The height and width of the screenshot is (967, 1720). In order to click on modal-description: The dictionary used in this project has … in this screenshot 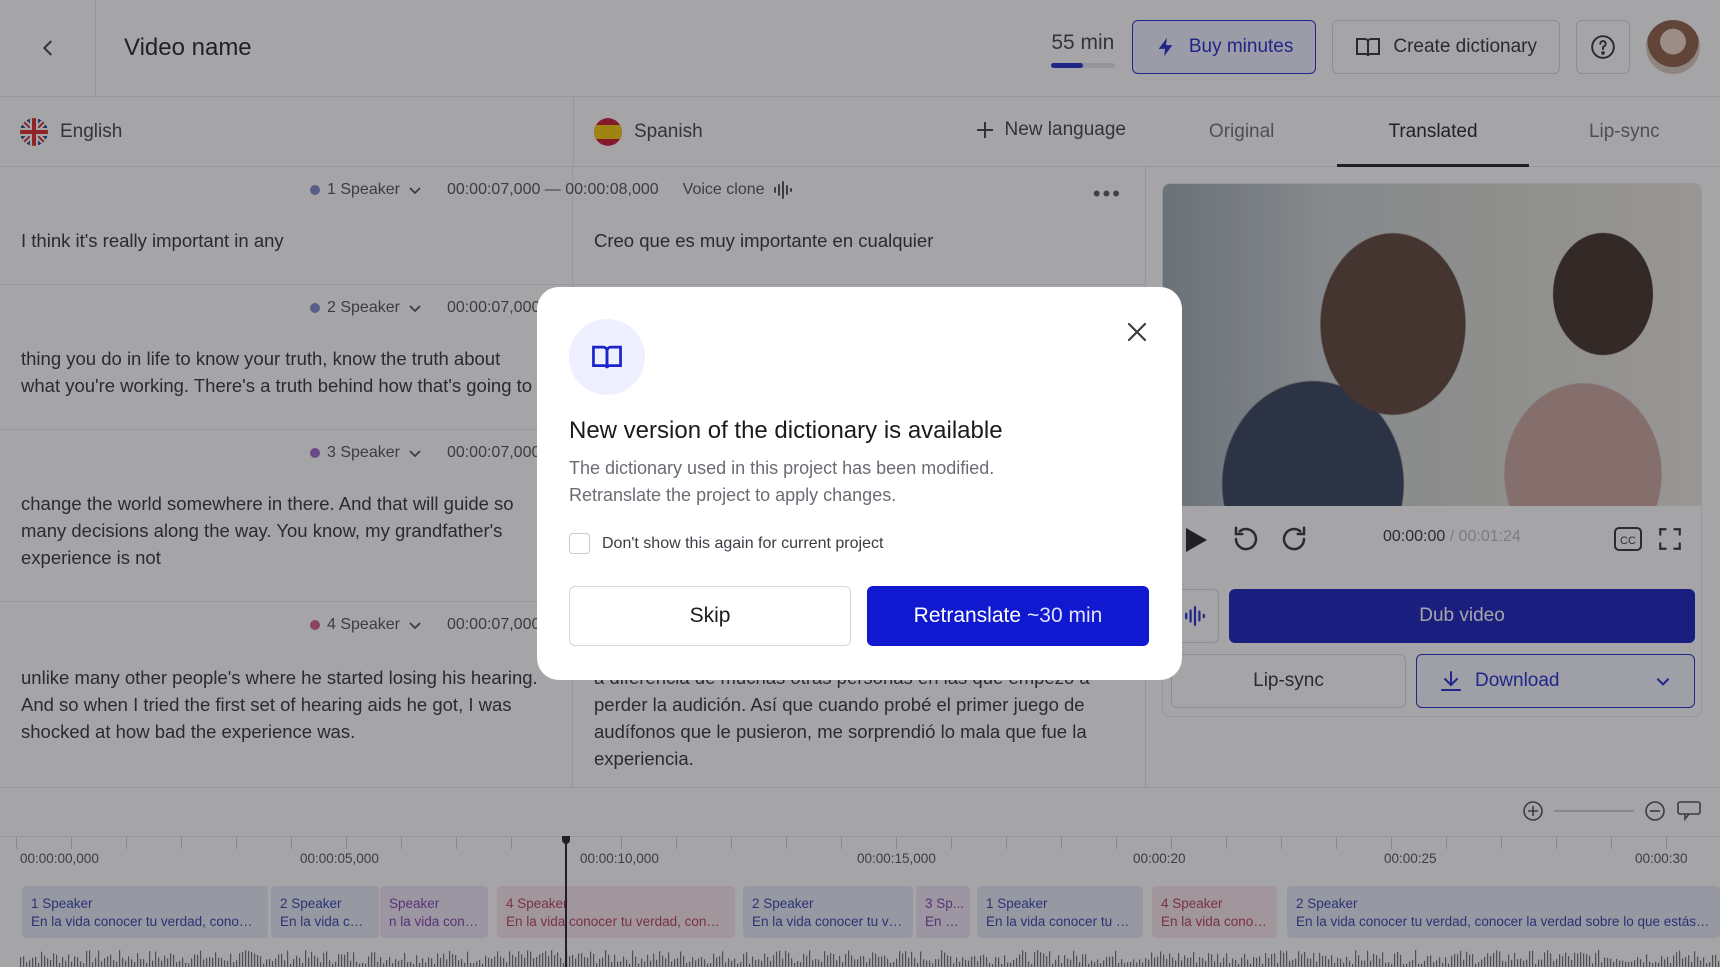, I will do `click(782, 481)`.